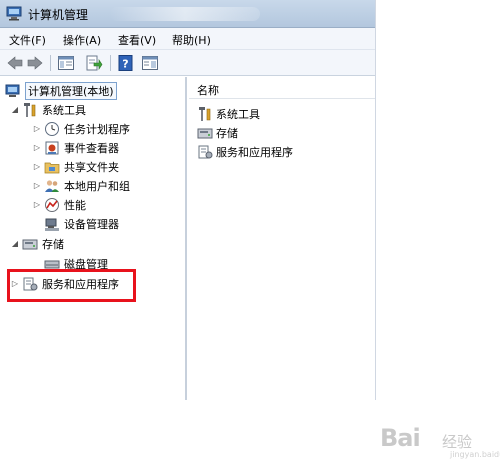 Image resolution: width=500 pixels, height=471 pixels. Describe the element at coordinates (15, 63) in the screenshot. I see `back-arrow-icon` at that location.